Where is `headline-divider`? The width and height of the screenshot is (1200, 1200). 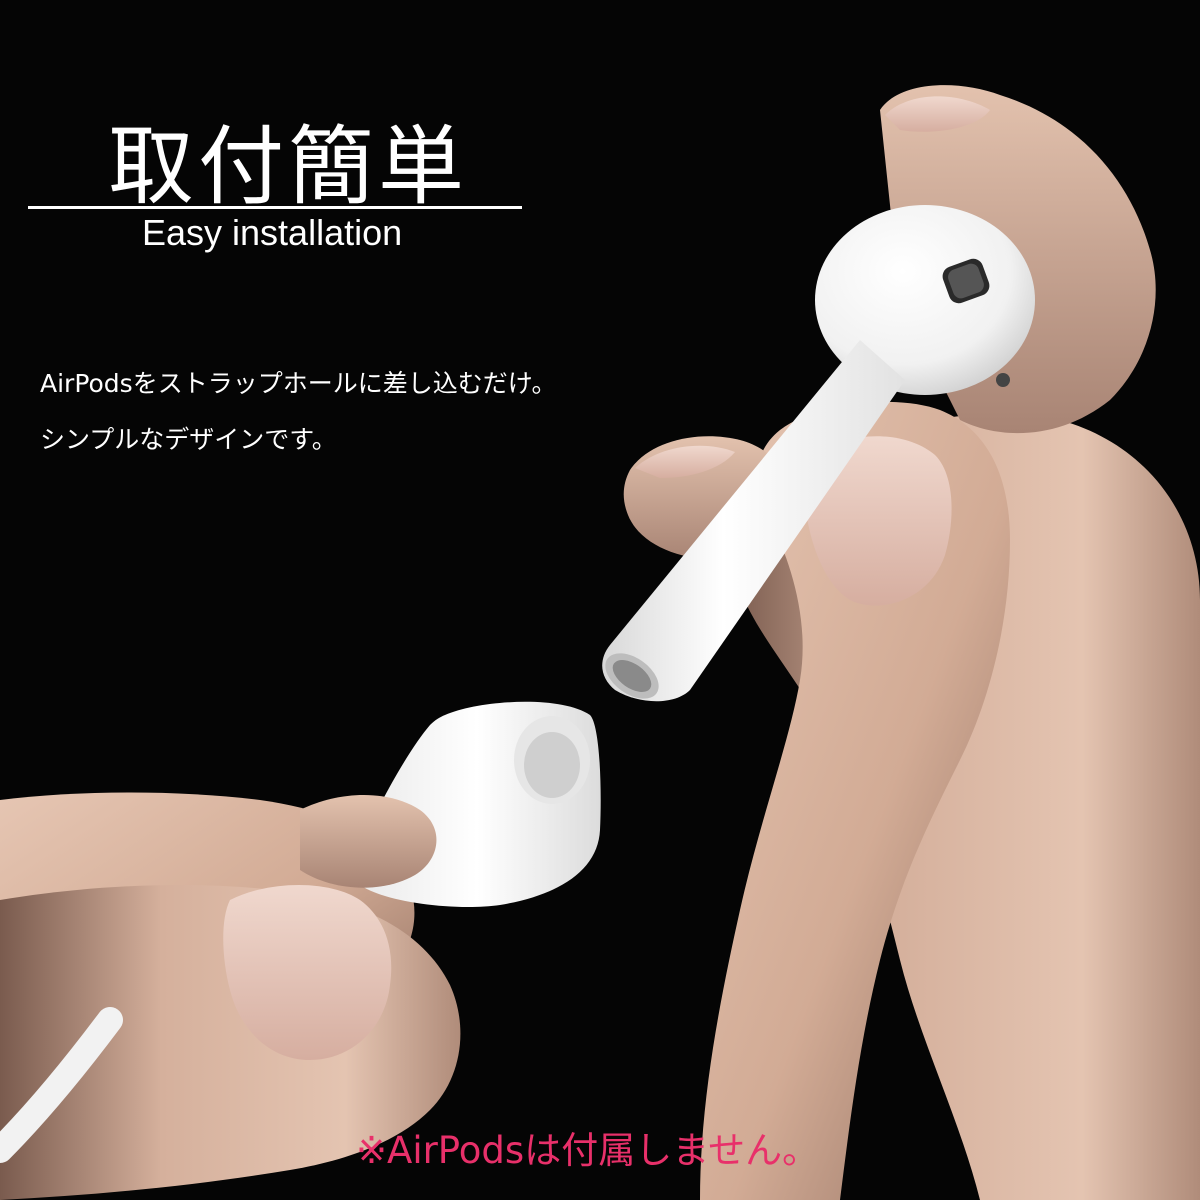 headline-divider is located at coordinates (275, 207).